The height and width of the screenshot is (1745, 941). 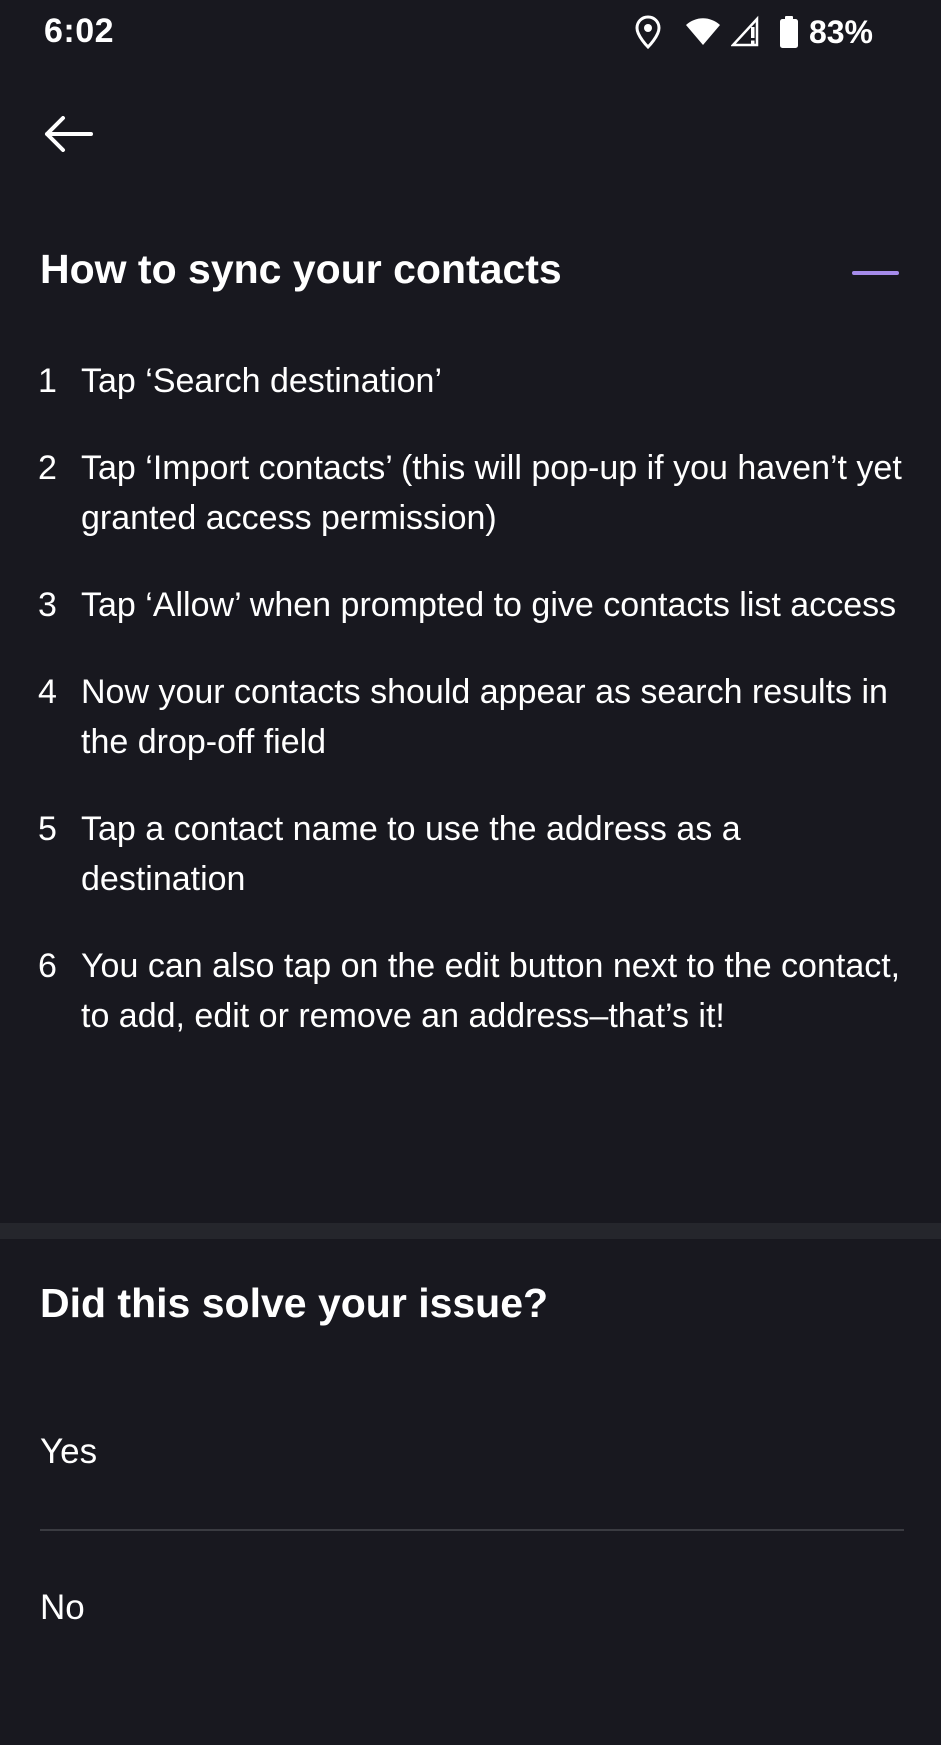 I want to click on step-number: 4, so click(x=47, y=692).